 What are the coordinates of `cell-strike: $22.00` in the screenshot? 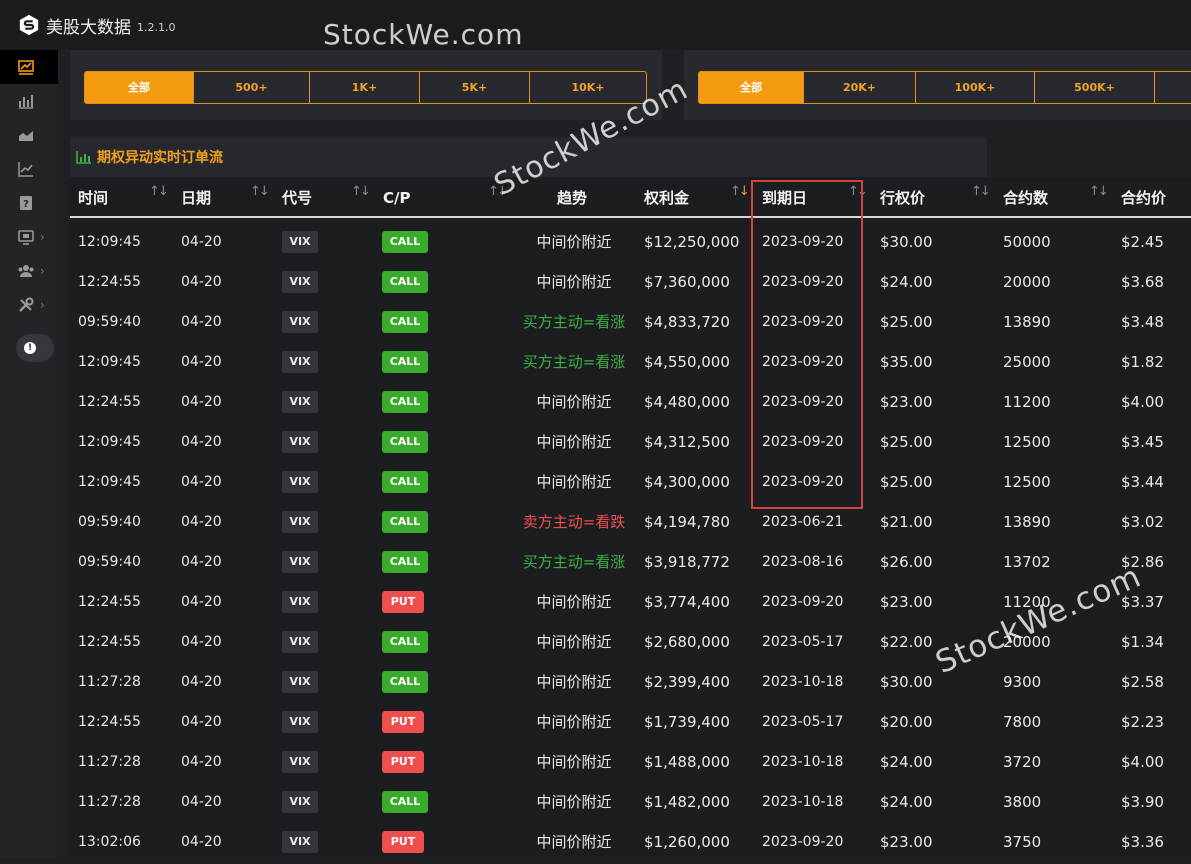 It's located at (906, 642).